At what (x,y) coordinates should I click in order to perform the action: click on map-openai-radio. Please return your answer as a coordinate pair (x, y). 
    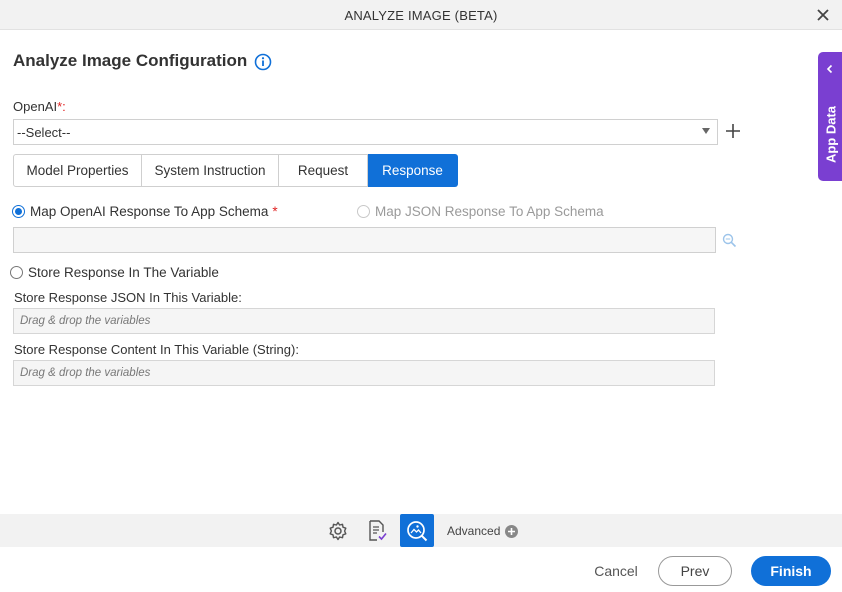
    Looking at the image, I should click on (18, 211).